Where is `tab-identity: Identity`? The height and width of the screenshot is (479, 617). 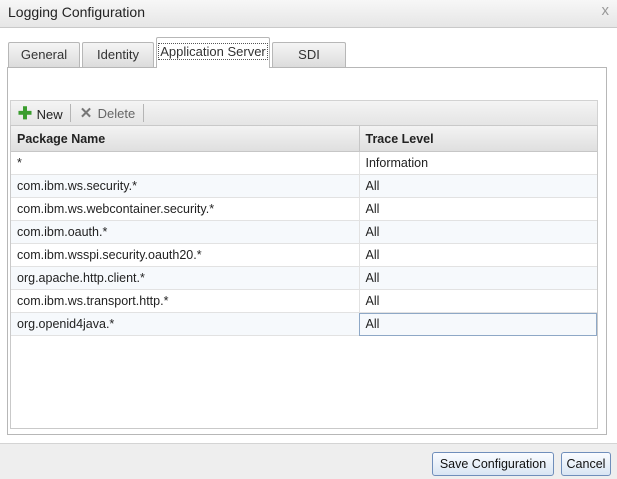
tab-identity: Identity is located at coordinates (118, 54).